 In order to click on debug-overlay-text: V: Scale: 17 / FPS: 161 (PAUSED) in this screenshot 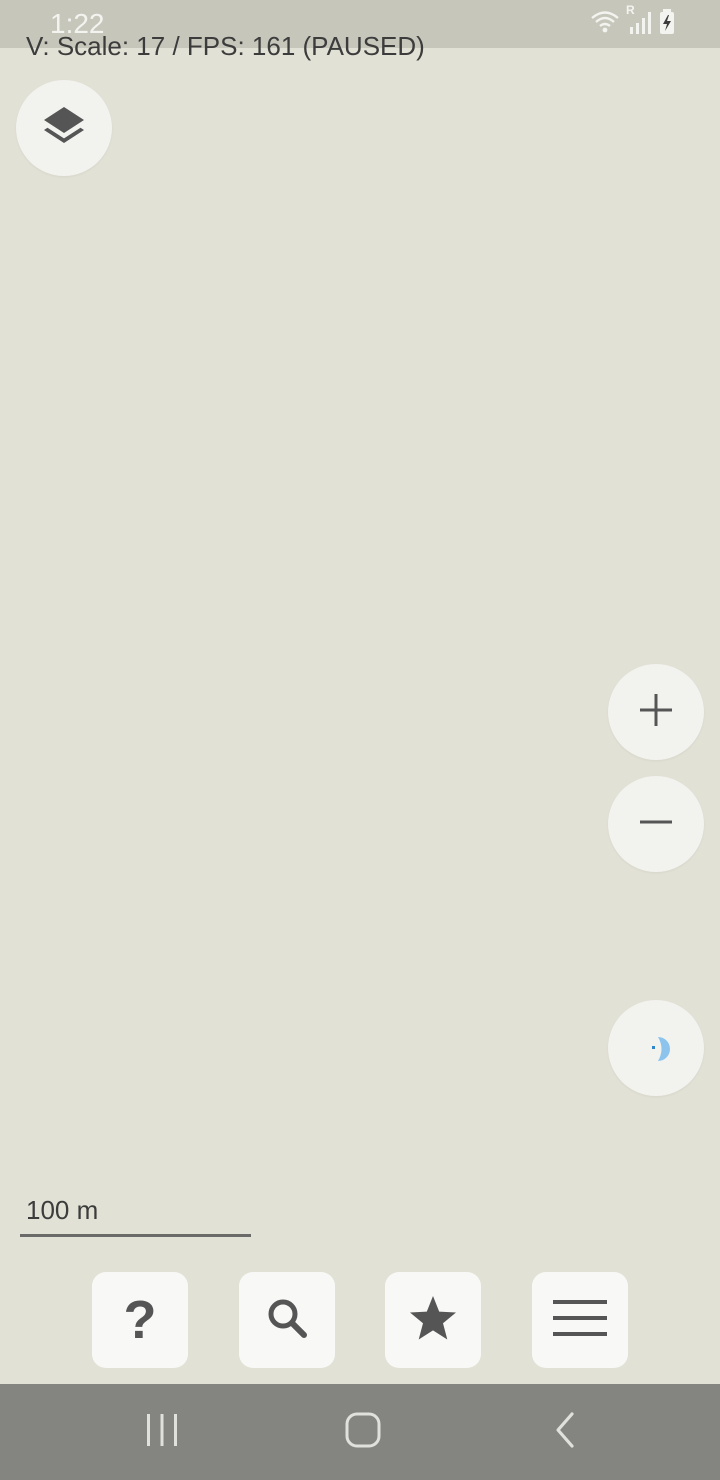, I will do `click(225, 46)`.